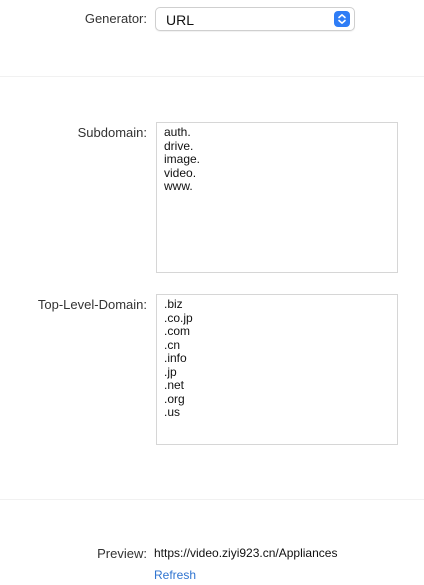 This screenshot has height=585, width=424. Describe the element at coordinates (180, 20) in the screenshot. I see `generator-select-value: URL` at that location.